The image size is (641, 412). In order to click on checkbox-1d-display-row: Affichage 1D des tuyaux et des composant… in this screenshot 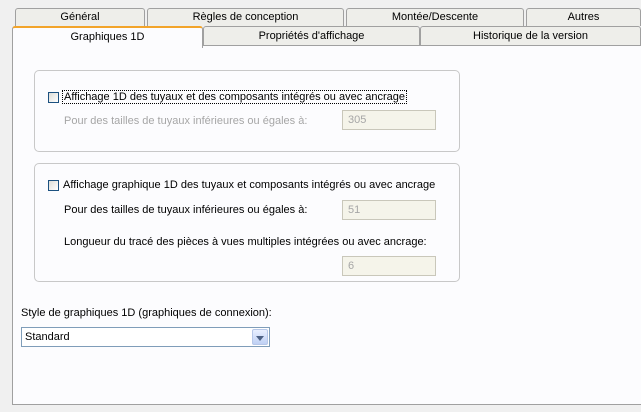, I will do `click(228, 97)`.